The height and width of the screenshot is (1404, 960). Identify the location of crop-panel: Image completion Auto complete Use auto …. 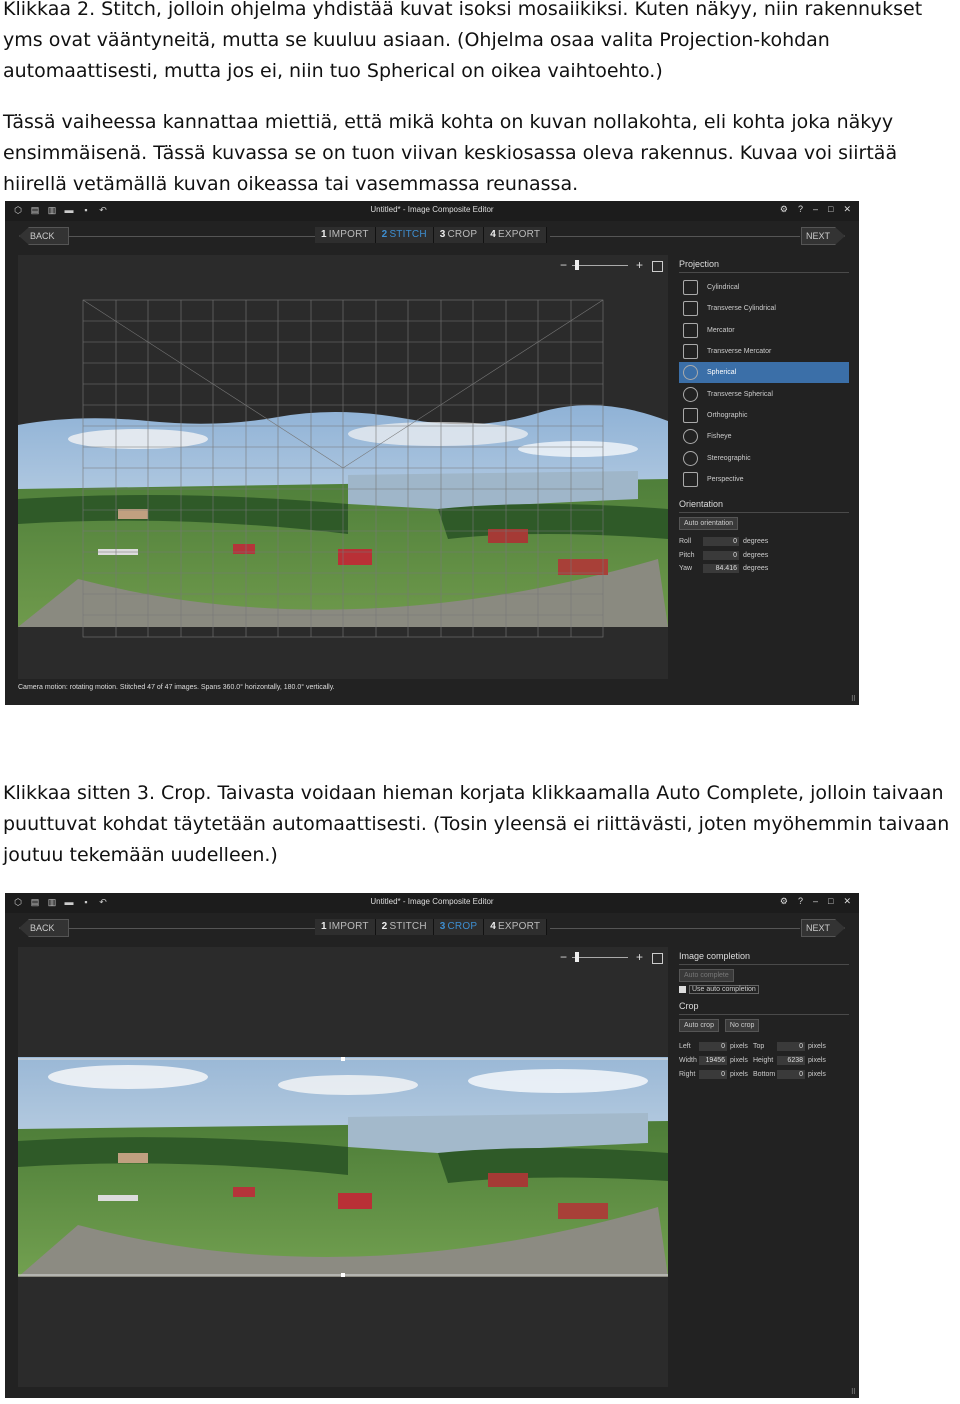
(764, 1015).